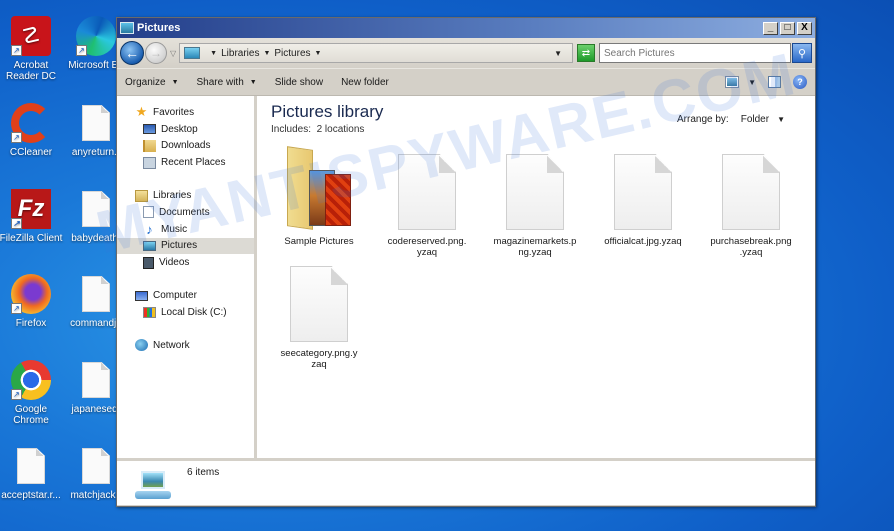 Image resolution: width=894 pixels, height=531 pixels. I want to click on hard-disk-icon, so click(149, 312).